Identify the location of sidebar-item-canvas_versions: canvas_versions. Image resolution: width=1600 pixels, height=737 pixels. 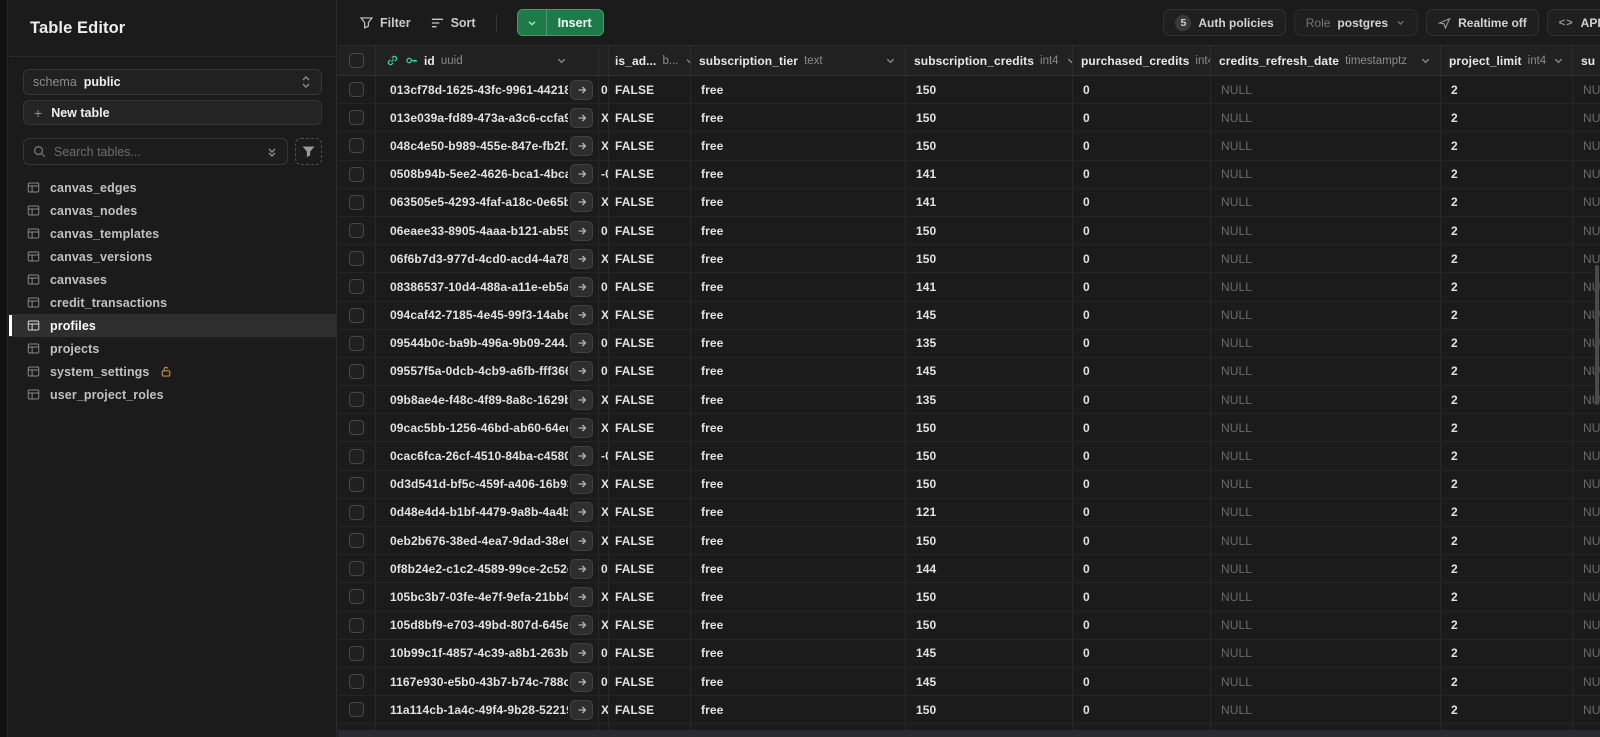
(172, 256).